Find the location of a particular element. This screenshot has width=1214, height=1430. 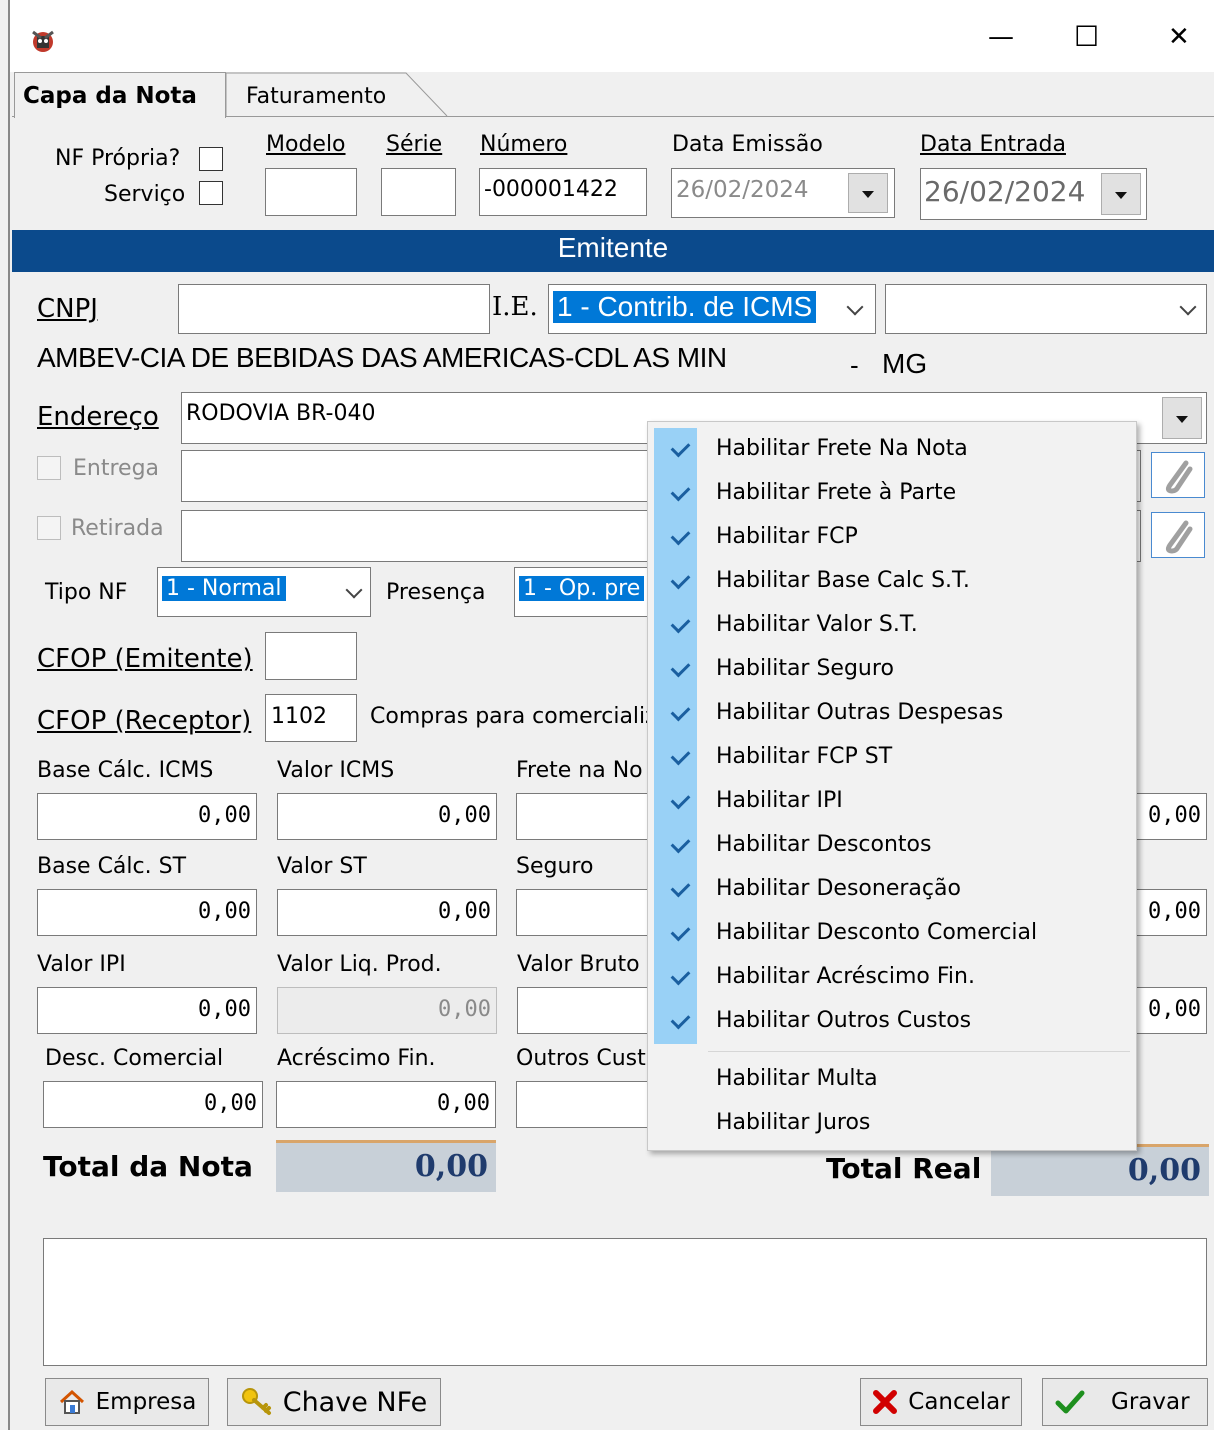

menu-item-checked: Habilitar Frete Na Nota is located at coordinates (892, 452).